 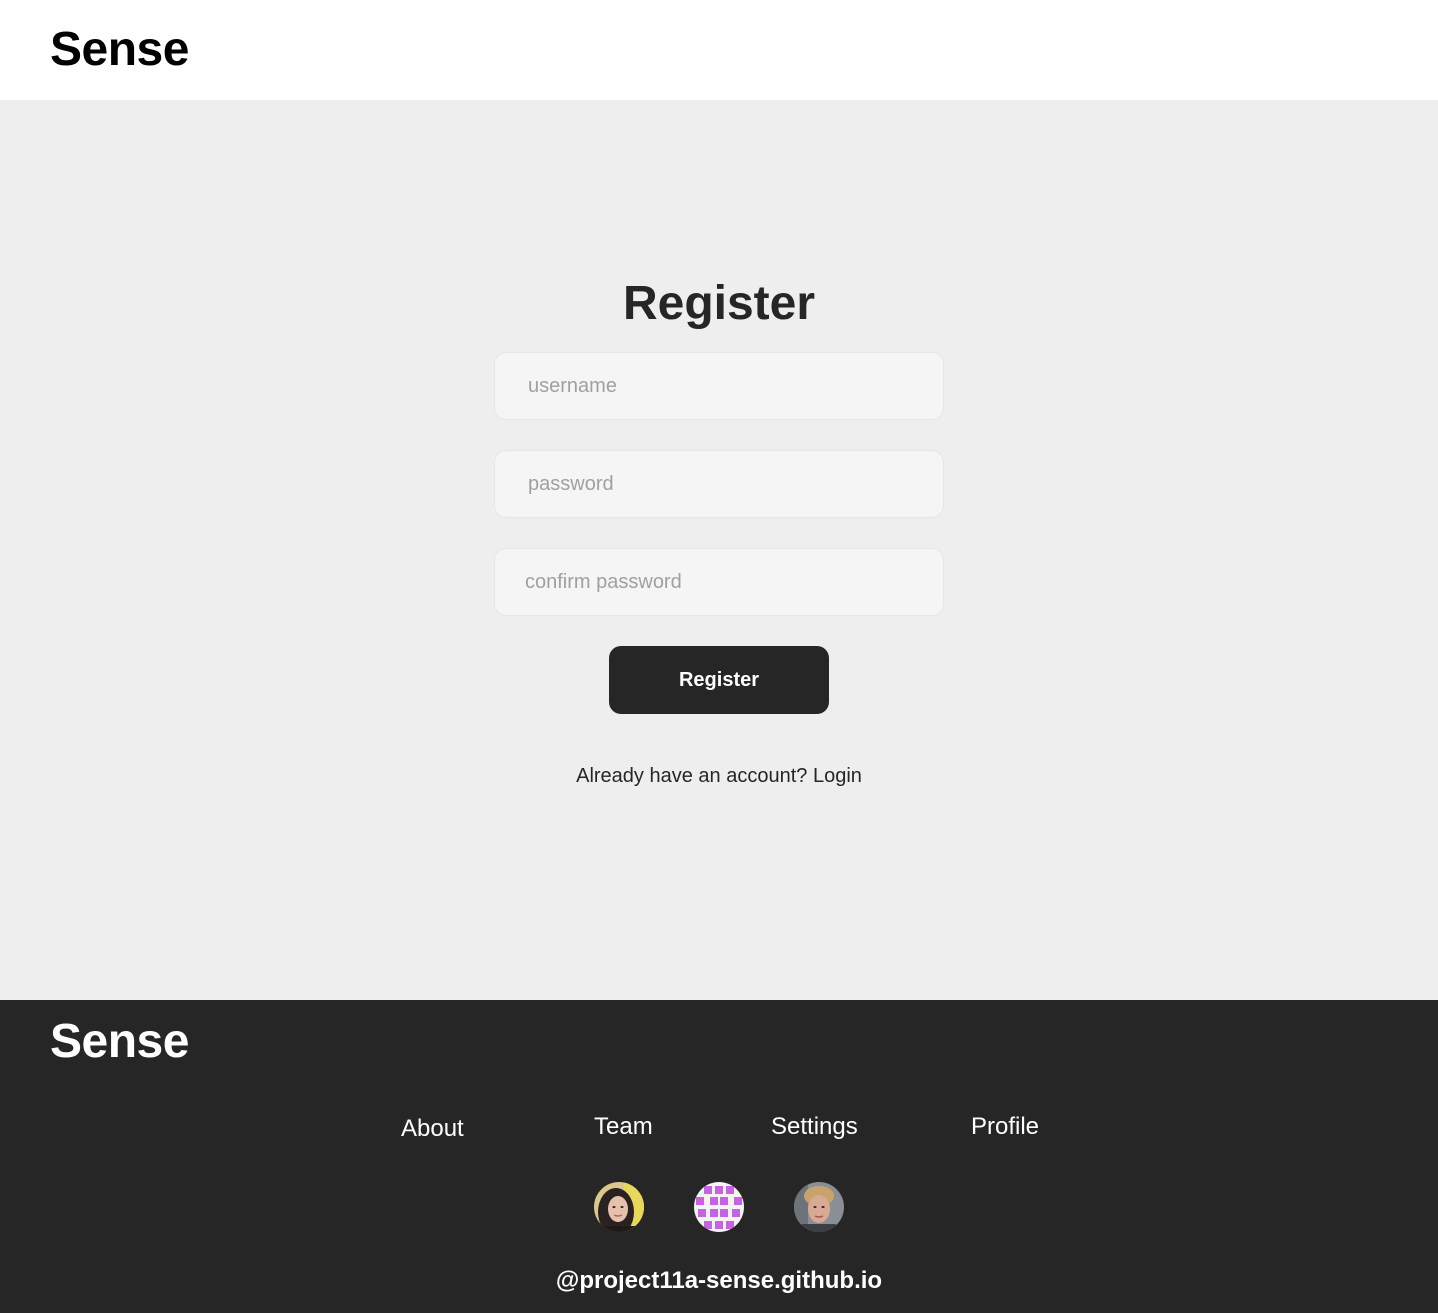 What do you see at coordinates (719, 680) in the screenshot?
I see `register-button: Register` at bounding box center [719, 680].